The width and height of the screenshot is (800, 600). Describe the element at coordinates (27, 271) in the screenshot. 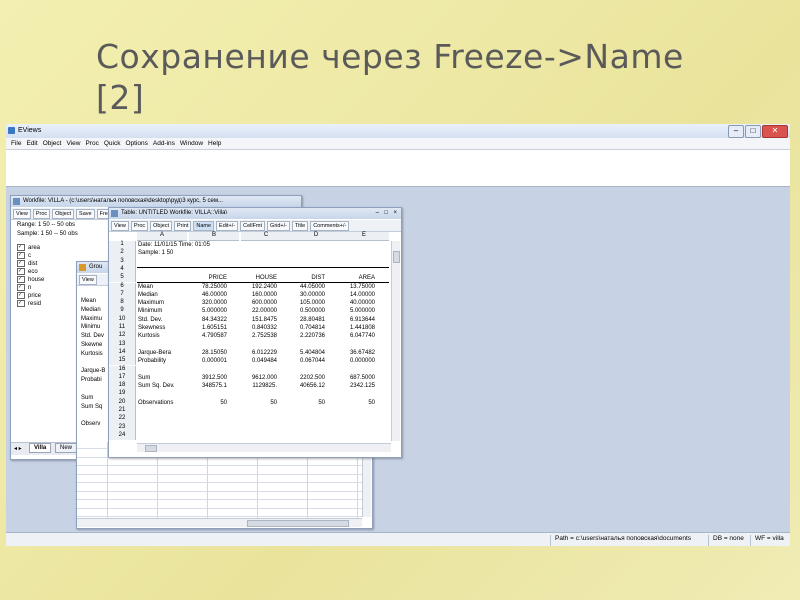

I see `workfile-item: ✓ eco` at that location.